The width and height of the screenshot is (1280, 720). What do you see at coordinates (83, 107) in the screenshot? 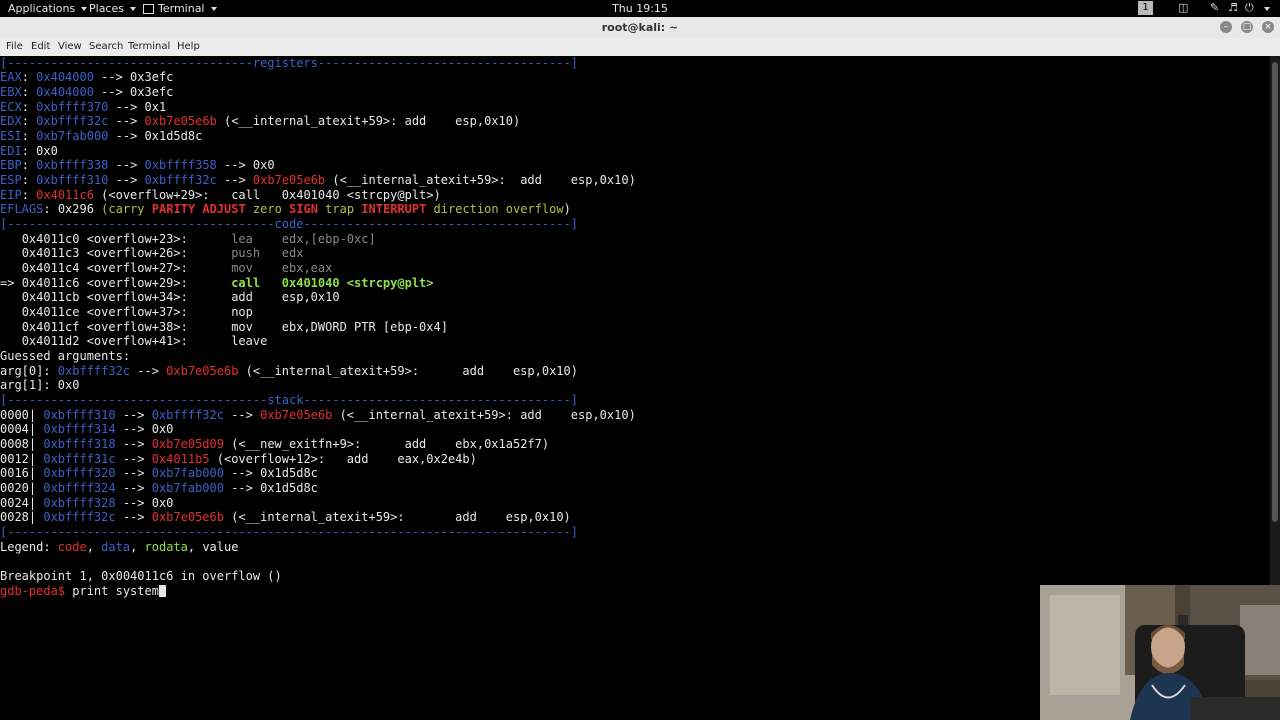
I see `register-ecx: ECX: 0xbffff370 --> 0x1` at bounding box center [83, 107].